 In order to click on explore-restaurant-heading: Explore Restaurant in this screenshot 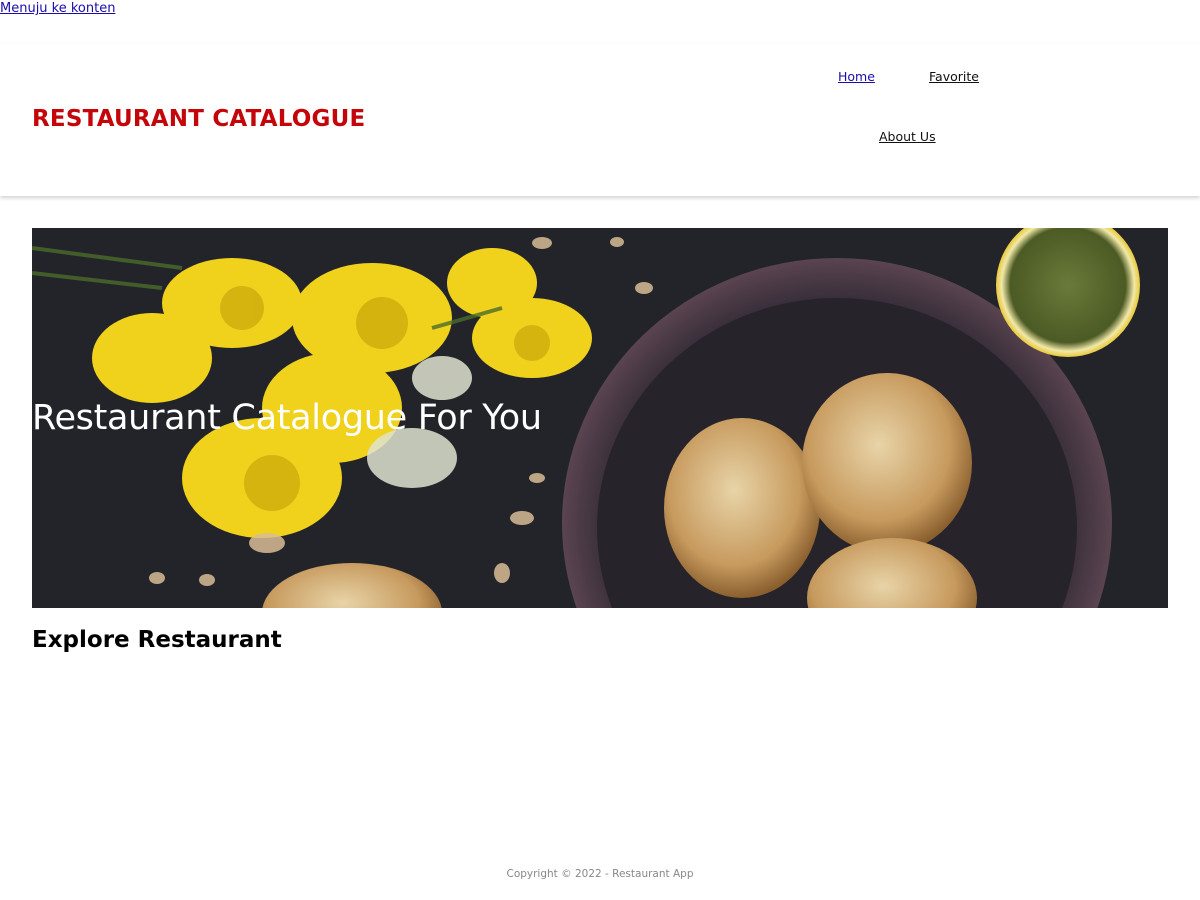, I will do `click(157, 640)`.